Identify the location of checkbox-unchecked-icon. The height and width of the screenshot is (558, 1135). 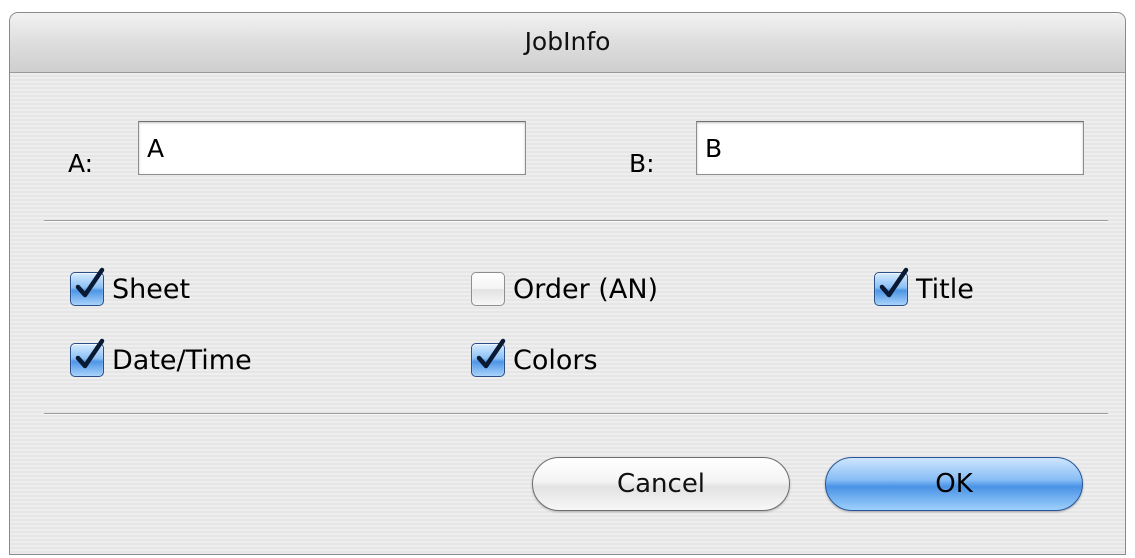
(488, 289).